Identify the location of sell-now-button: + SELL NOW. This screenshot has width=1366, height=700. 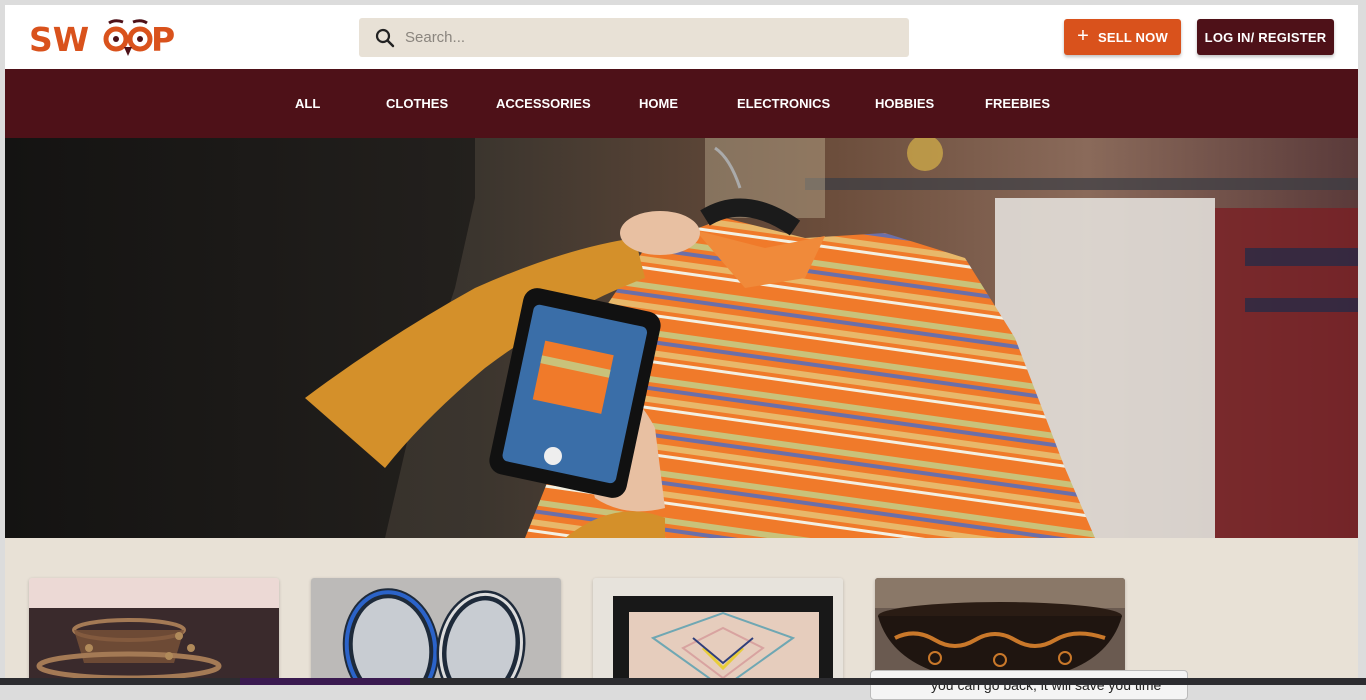
(1122, 37).